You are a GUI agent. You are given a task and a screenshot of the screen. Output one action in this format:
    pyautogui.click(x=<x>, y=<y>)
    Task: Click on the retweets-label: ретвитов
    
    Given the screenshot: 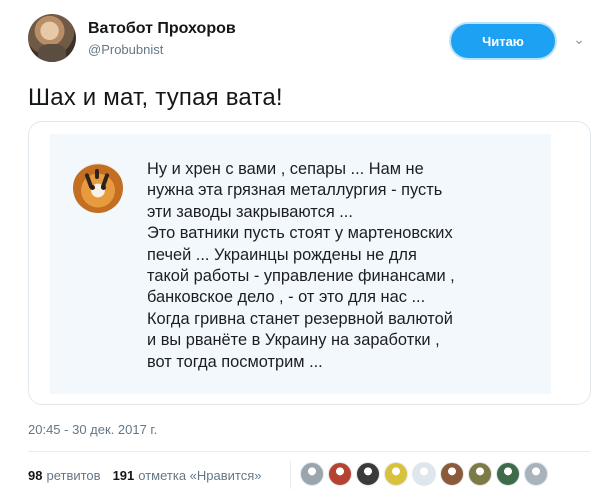 What is the action you would take?
    pyautogui.click(x=73, y=475)
    